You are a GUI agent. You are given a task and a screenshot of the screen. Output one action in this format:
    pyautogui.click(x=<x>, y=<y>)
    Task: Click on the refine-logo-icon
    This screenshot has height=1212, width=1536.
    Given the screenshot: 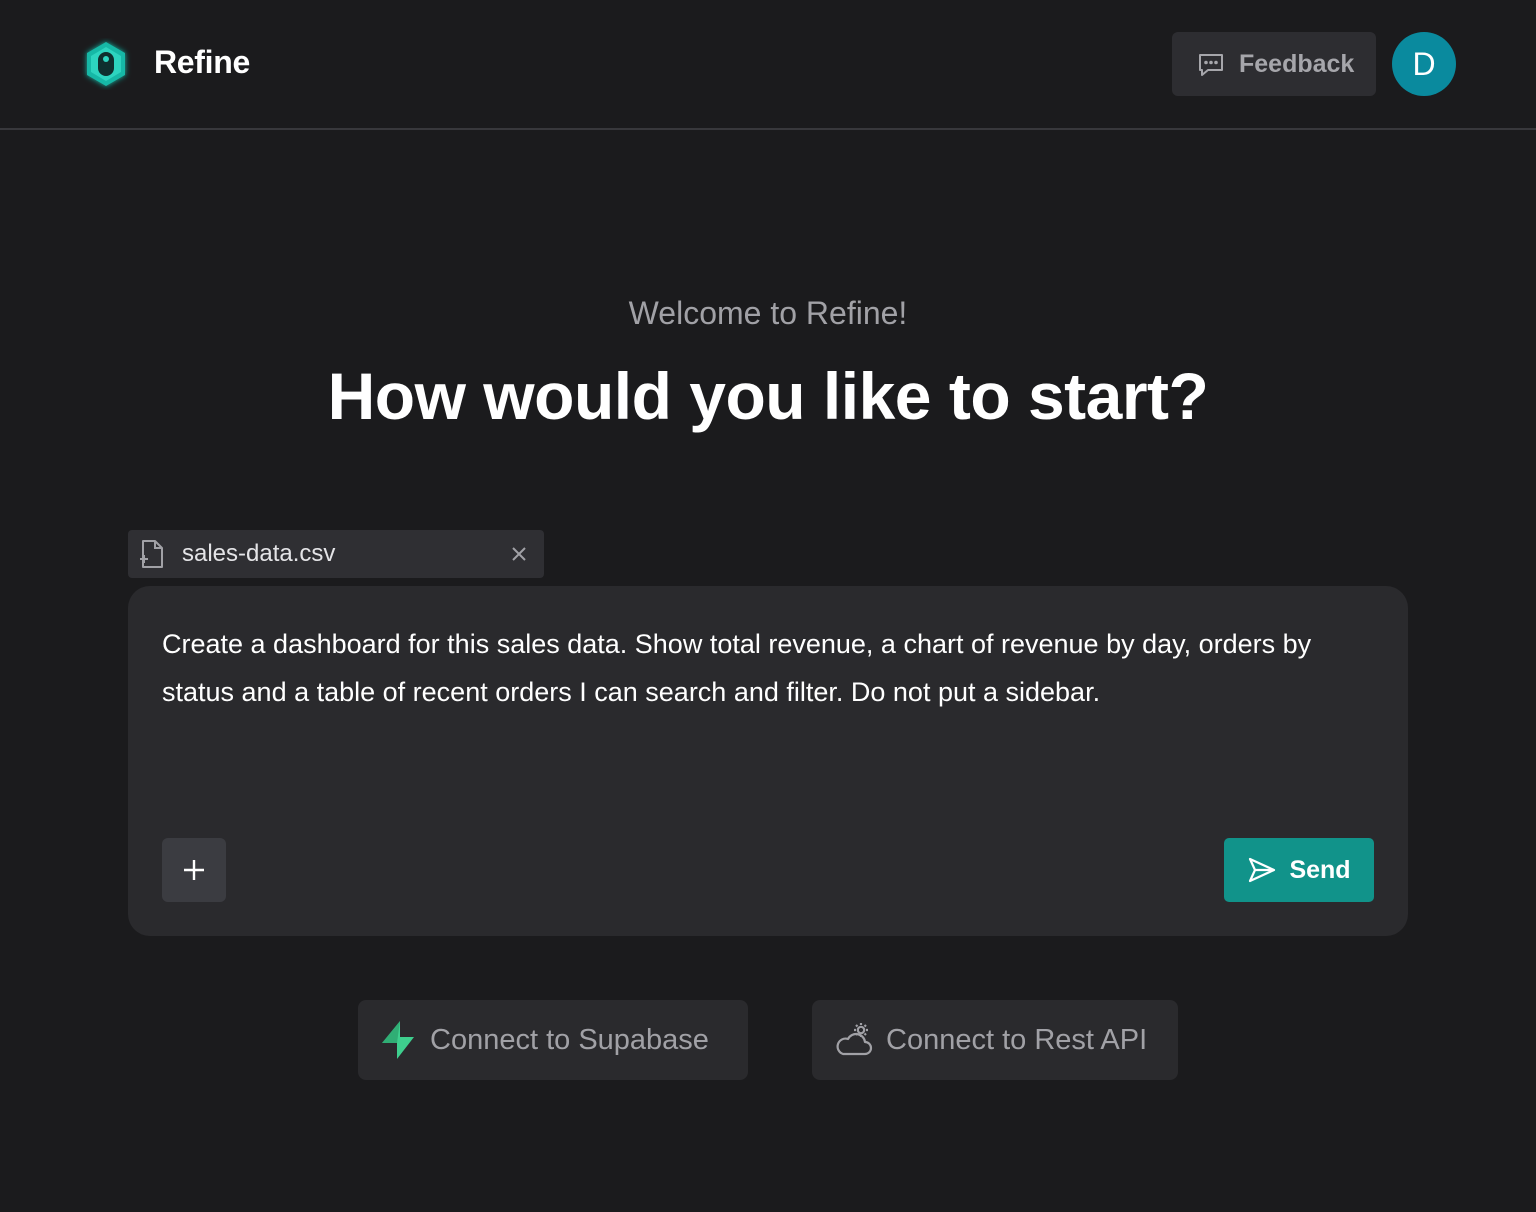 What is the action you would take?
    pyautogui.click(x=106, y=64)
    